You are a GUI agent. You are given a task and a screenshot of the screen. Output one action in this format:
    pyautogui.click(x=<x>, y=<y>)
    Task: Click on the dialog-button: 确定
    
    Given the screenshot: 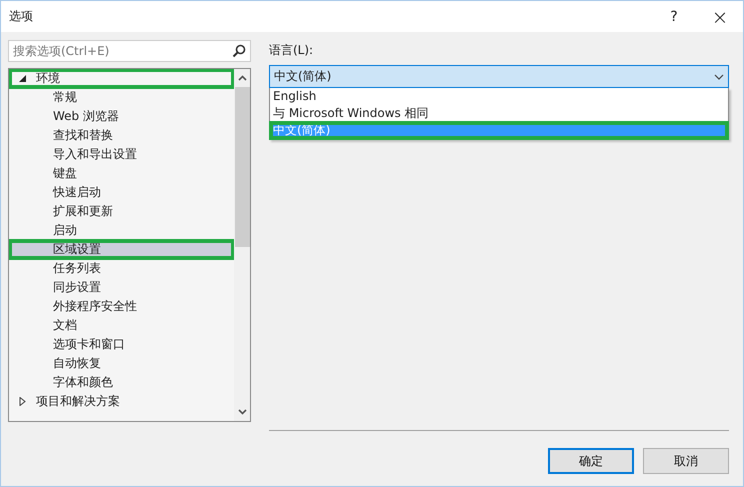 What is the action you would take?
    pyautogui.click(x=591, y=461)
    